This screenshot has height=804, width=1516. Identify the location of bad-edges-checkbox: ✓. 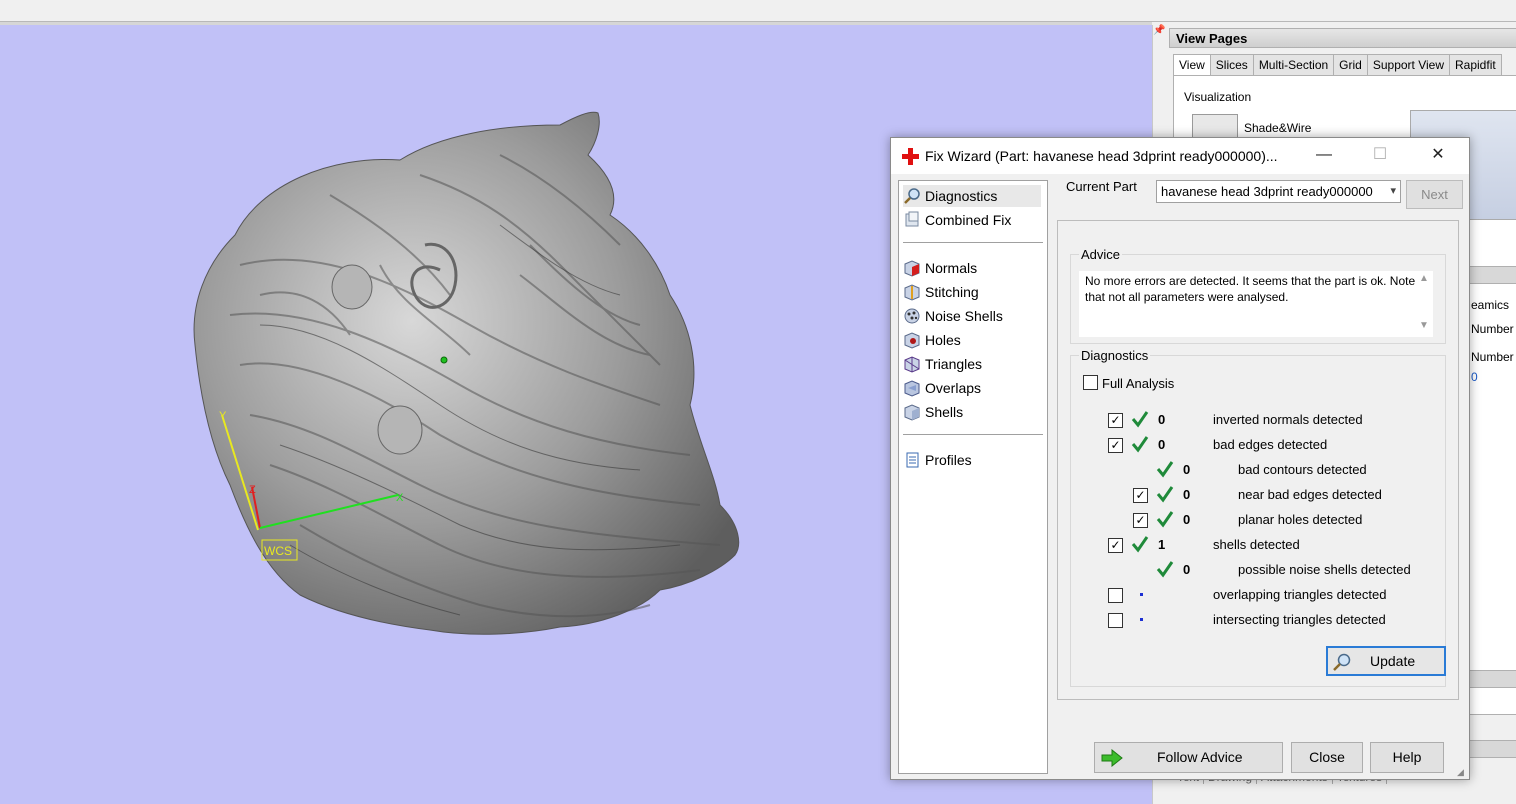
(1115, 445).